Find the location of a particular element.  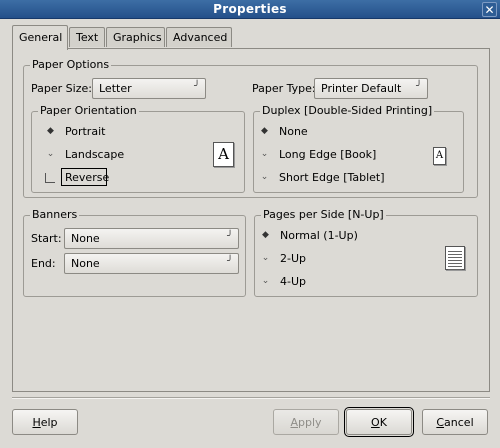

reverse-label: Reverse is located at coordinates (85, 177).